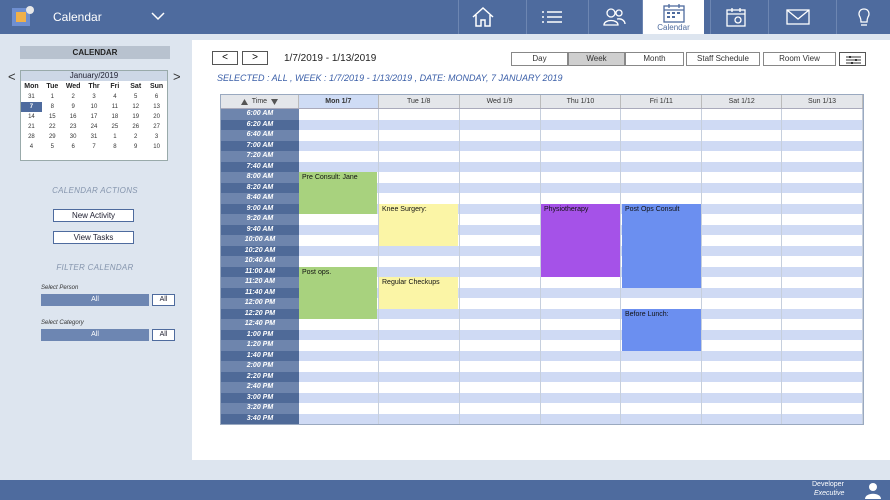 The image size is (890, 500). Describe the element at coordinates (95, 300) in the screenshot. I see `select-person-dropdown: All` at that location.